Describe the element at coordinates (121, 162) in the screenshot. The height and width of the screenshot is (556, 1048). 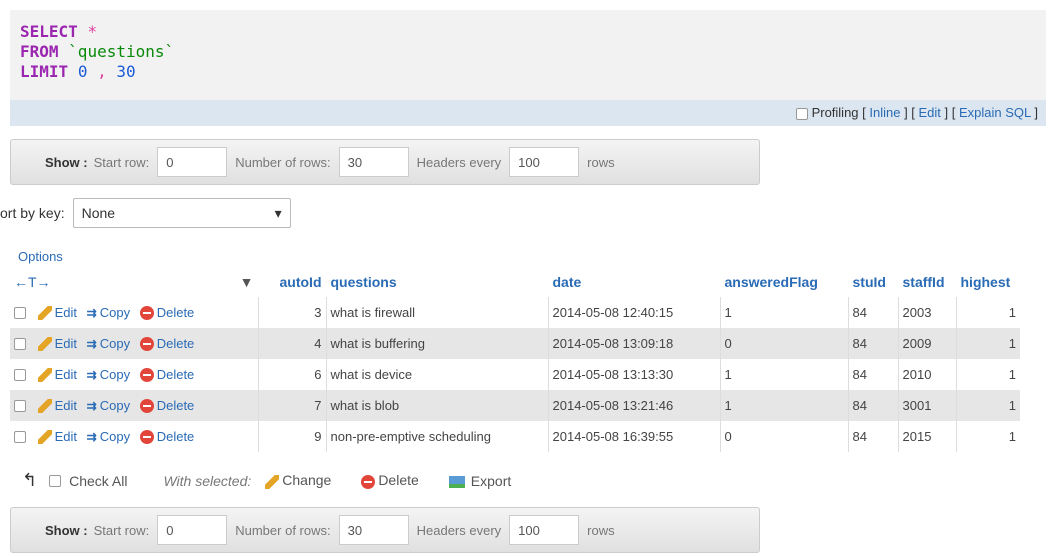
I see `start-row-label: Start row:` at that location.